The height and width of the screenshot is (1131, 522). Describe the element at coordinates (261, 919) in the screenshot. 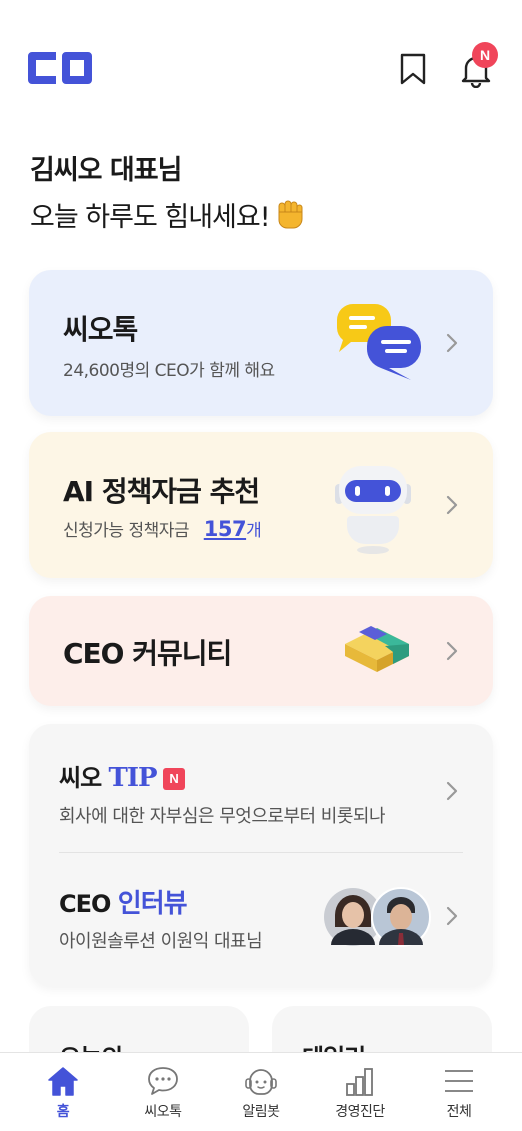

I see `interview-item: CEO 인터뷰 아이원솔루션 이원익 대표님` at that location.